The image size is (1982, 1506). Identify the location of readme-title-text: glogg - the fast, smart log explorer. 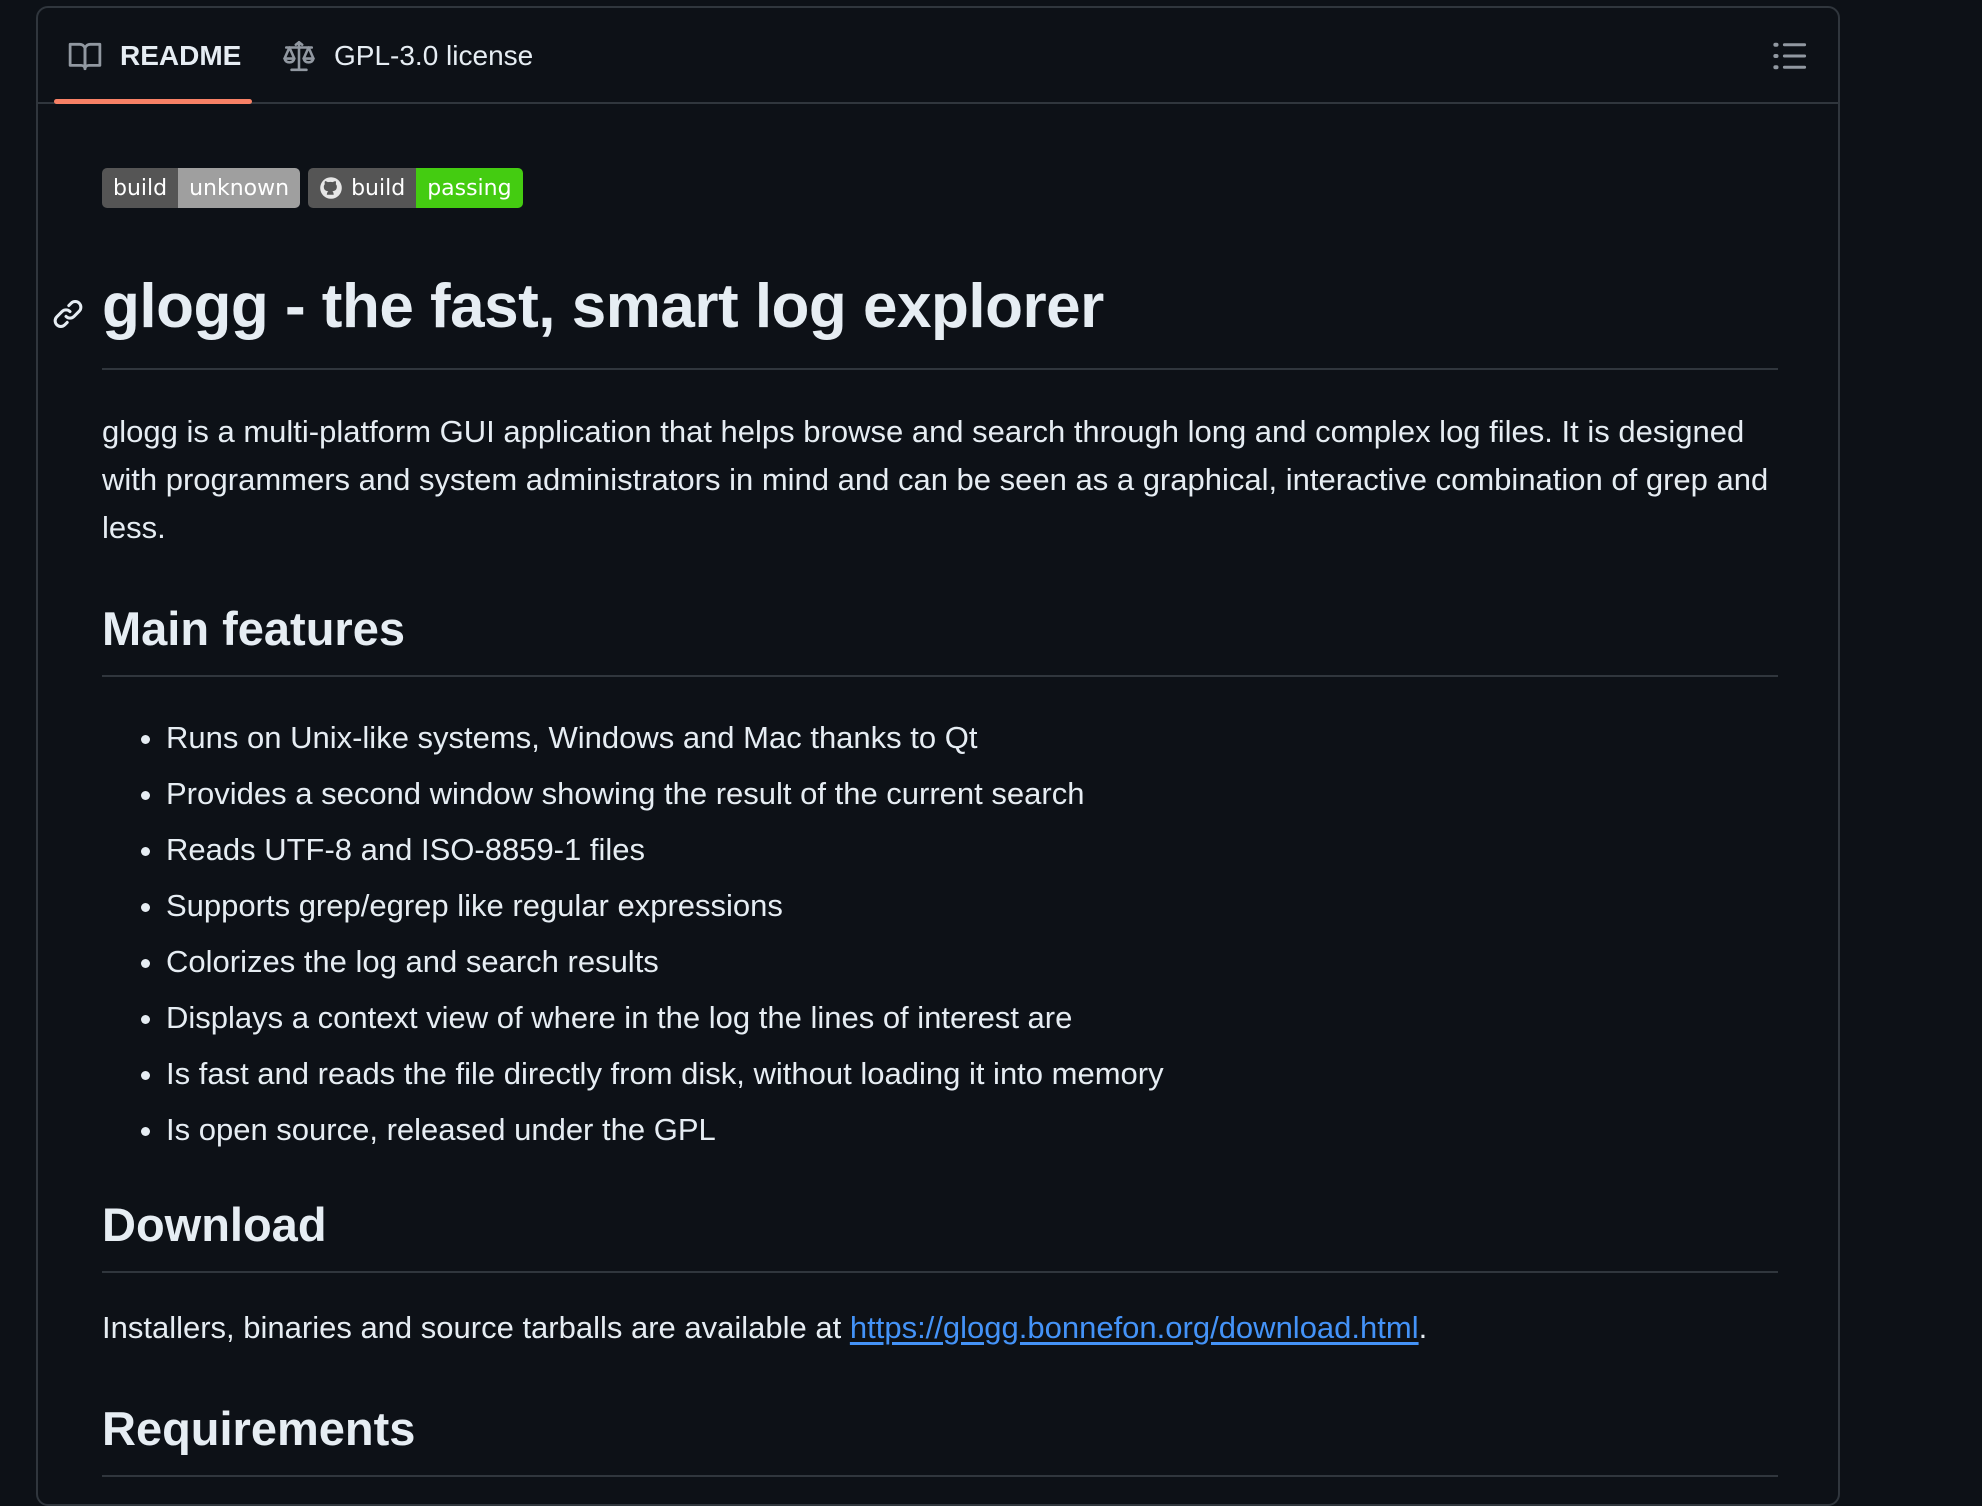
(603, 306).